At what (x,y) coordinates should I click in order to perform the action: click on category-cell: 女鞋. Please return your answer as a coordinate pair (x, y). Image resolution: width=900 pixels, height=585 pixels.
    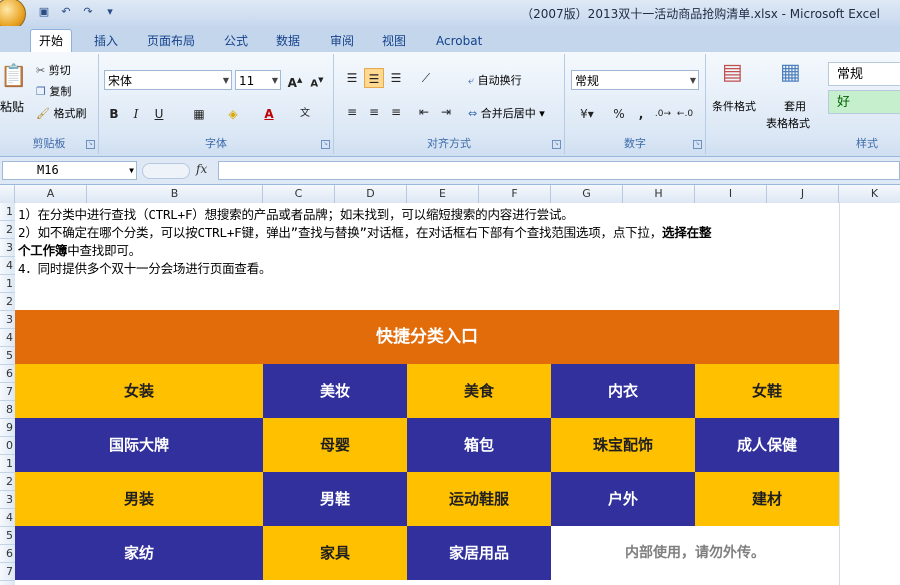
    Looking at the image, I should click on (767, 391).